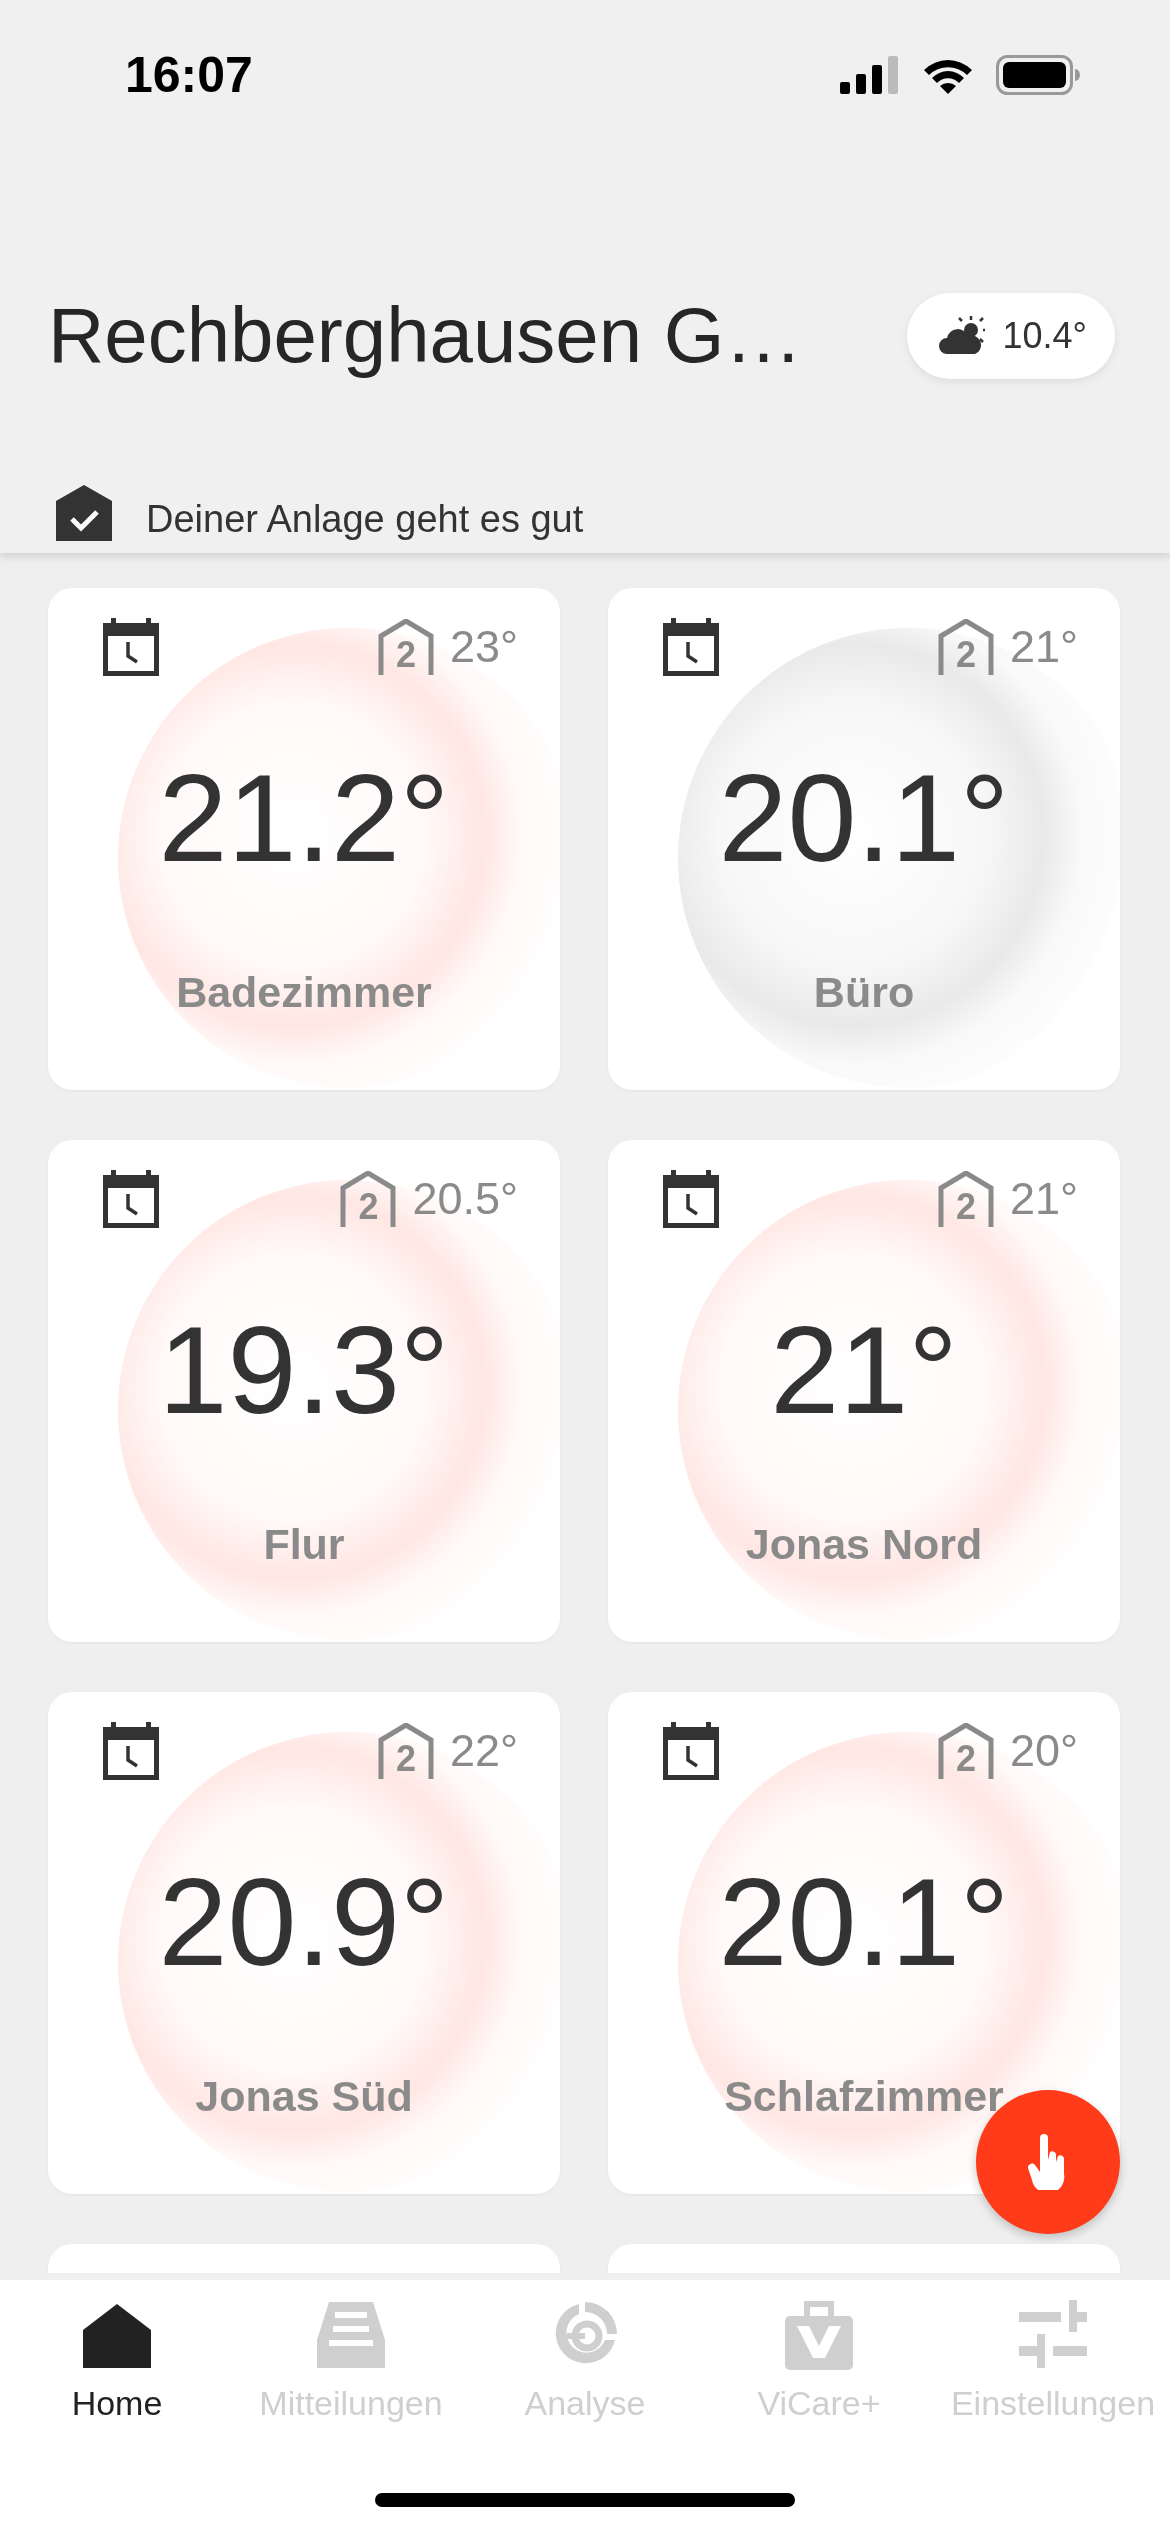 The width and height of the screenshot is (1170, 2532). What do you see at coordinates (961, 335) in the screenshot?
I see `cloud-sun-icon` at bounding box center [961, 335].